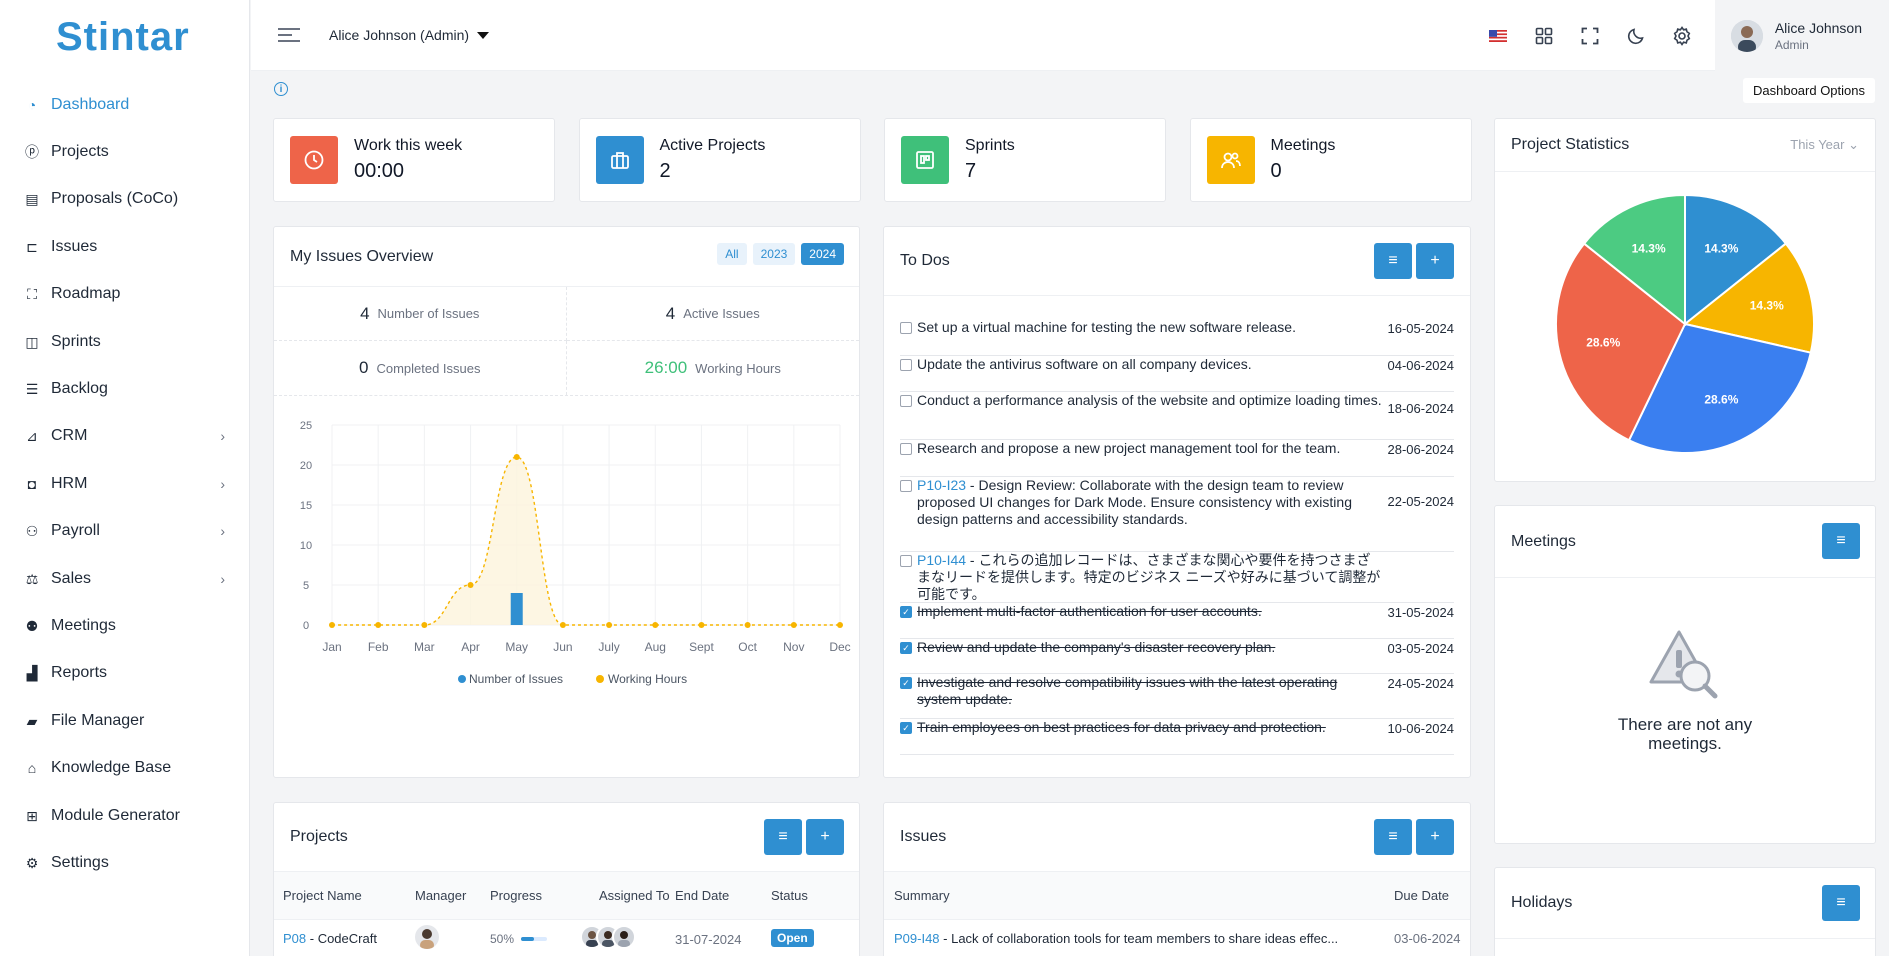 The width and height of the screenshot is (1889, 956). Describe the element at coordinates (124, 104) in the screenshot. I see `sidebar-item-dashboard: ◔ Dashboard` at that location.